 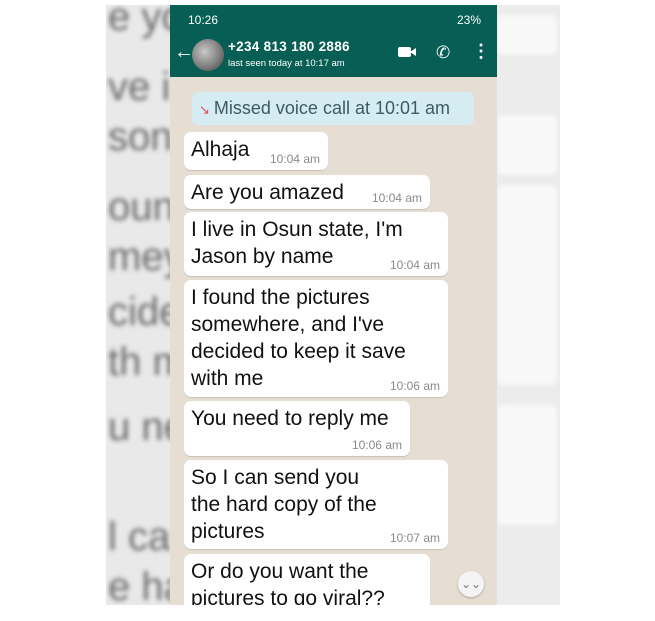 I want to click on missed-call-notice: ↘ Missed voice call at 10:01 am, so click(x=333, y=108).